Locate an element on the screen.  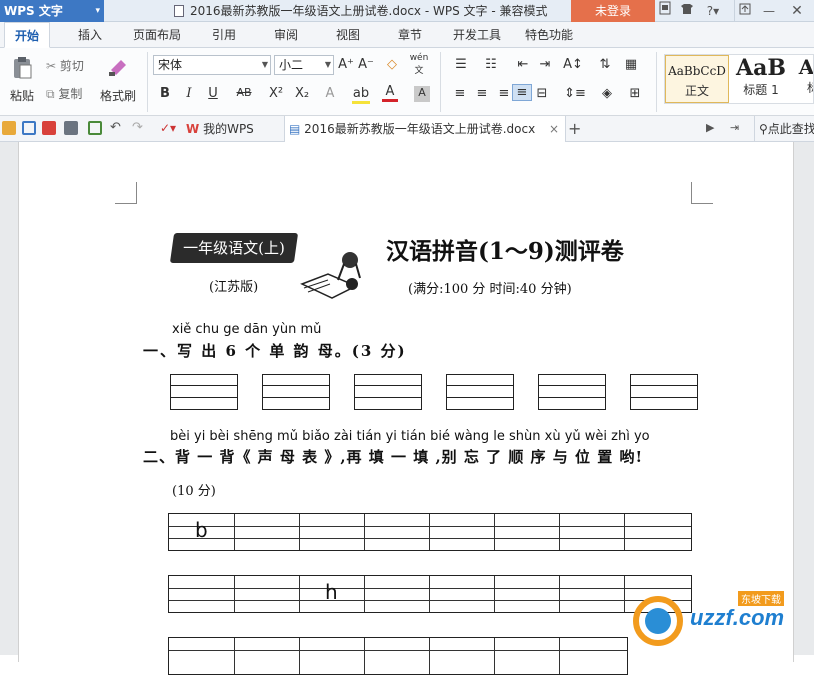
decrease-indent-icon: ⇤ is located at coordinates (523, 64).